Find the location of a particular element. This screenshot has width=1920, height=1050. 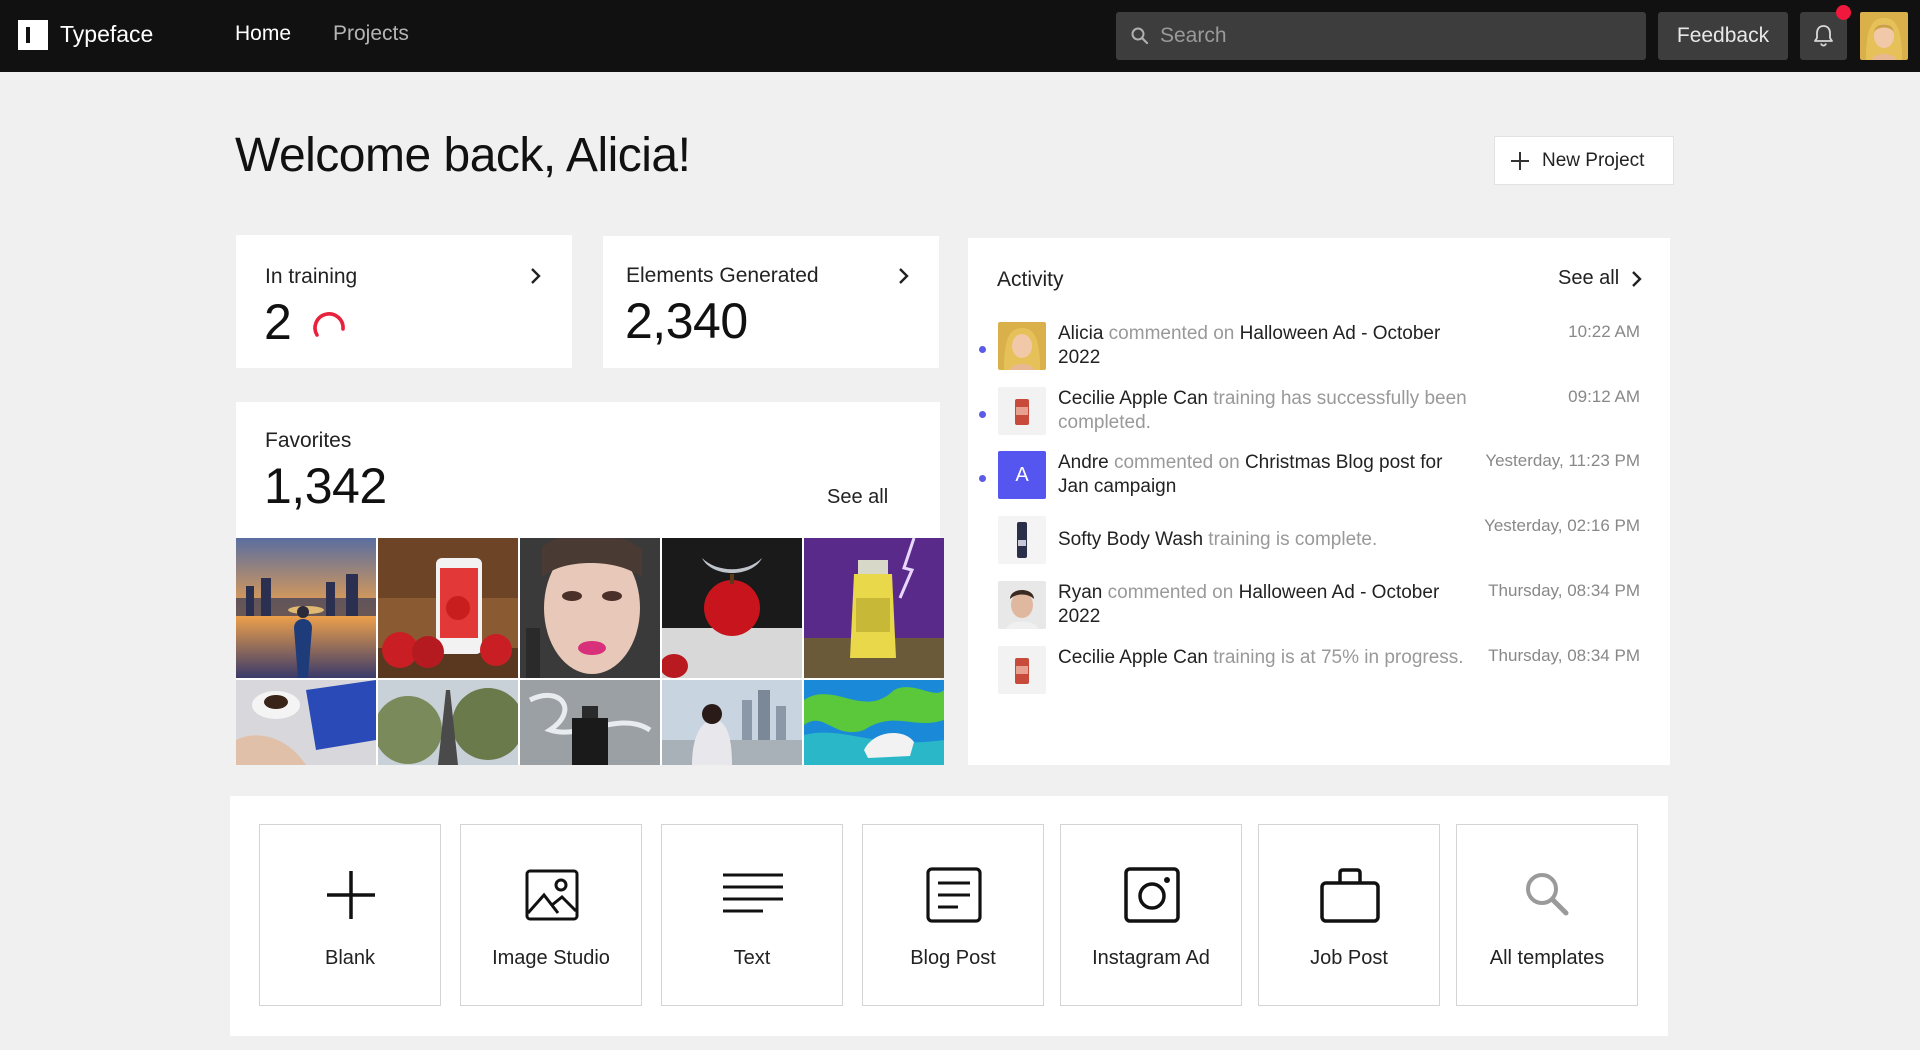

template-label: Blog Post is located at coordinates (953, 958).